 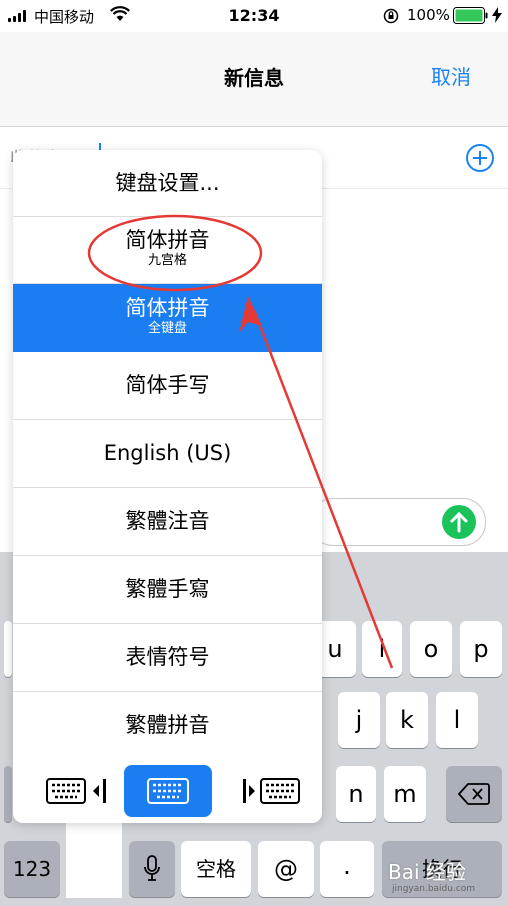 I want to click on watermark-brand: Bai 经验, so click(x=427, y=872).